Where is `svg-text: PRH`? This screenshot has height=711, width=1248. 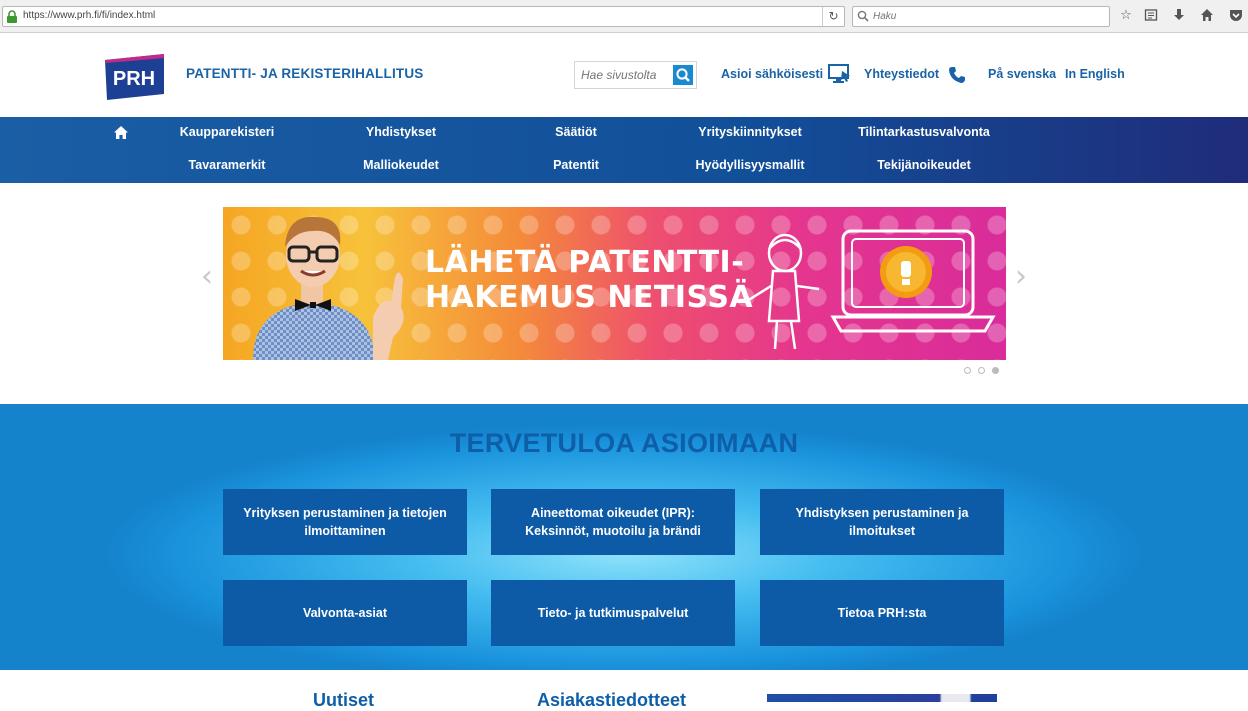 svg-text: PRH is located at coordinates (134, 79).